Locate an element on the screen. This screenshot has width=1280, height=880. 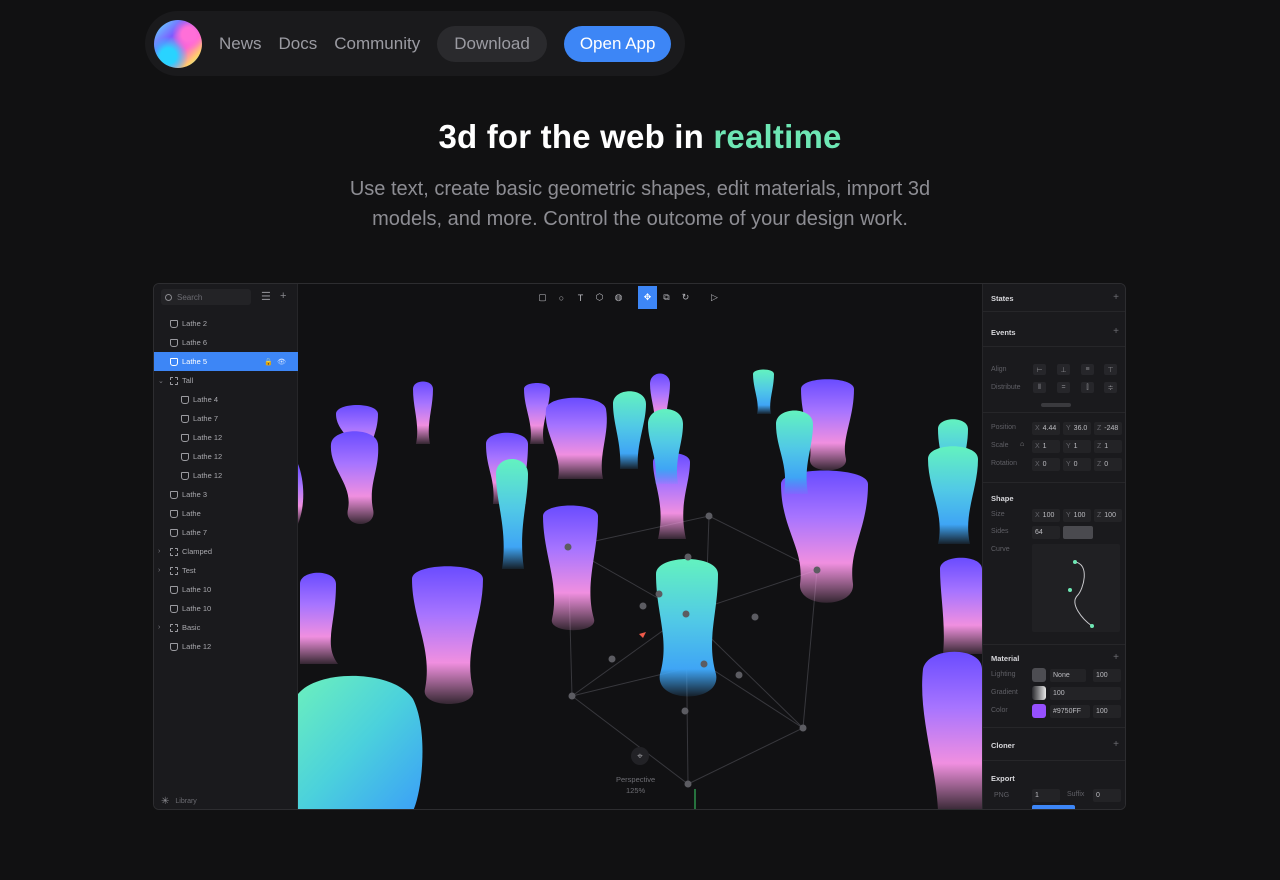
position-label: Position is located at coordinates (1003, 427).